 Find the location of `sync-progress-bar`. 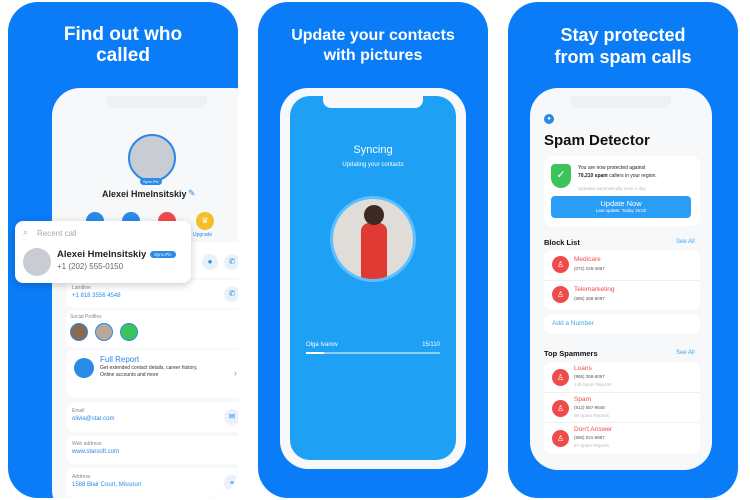

sync-progress-bar is located at coordinates (373, 353).